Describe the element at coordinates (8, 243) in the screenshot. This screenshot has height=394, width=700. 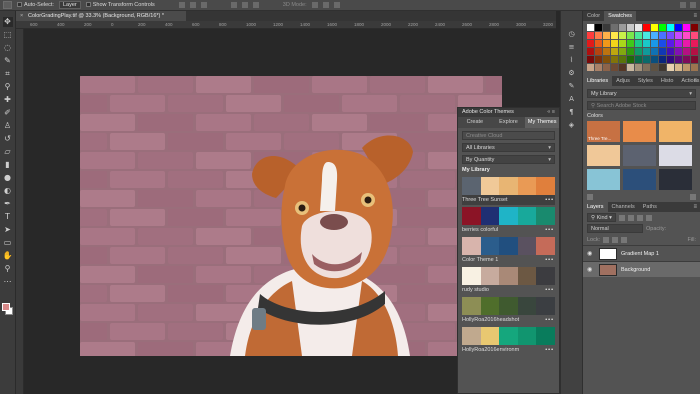
I see `rectangle-tool-icon: ▭` at that location.